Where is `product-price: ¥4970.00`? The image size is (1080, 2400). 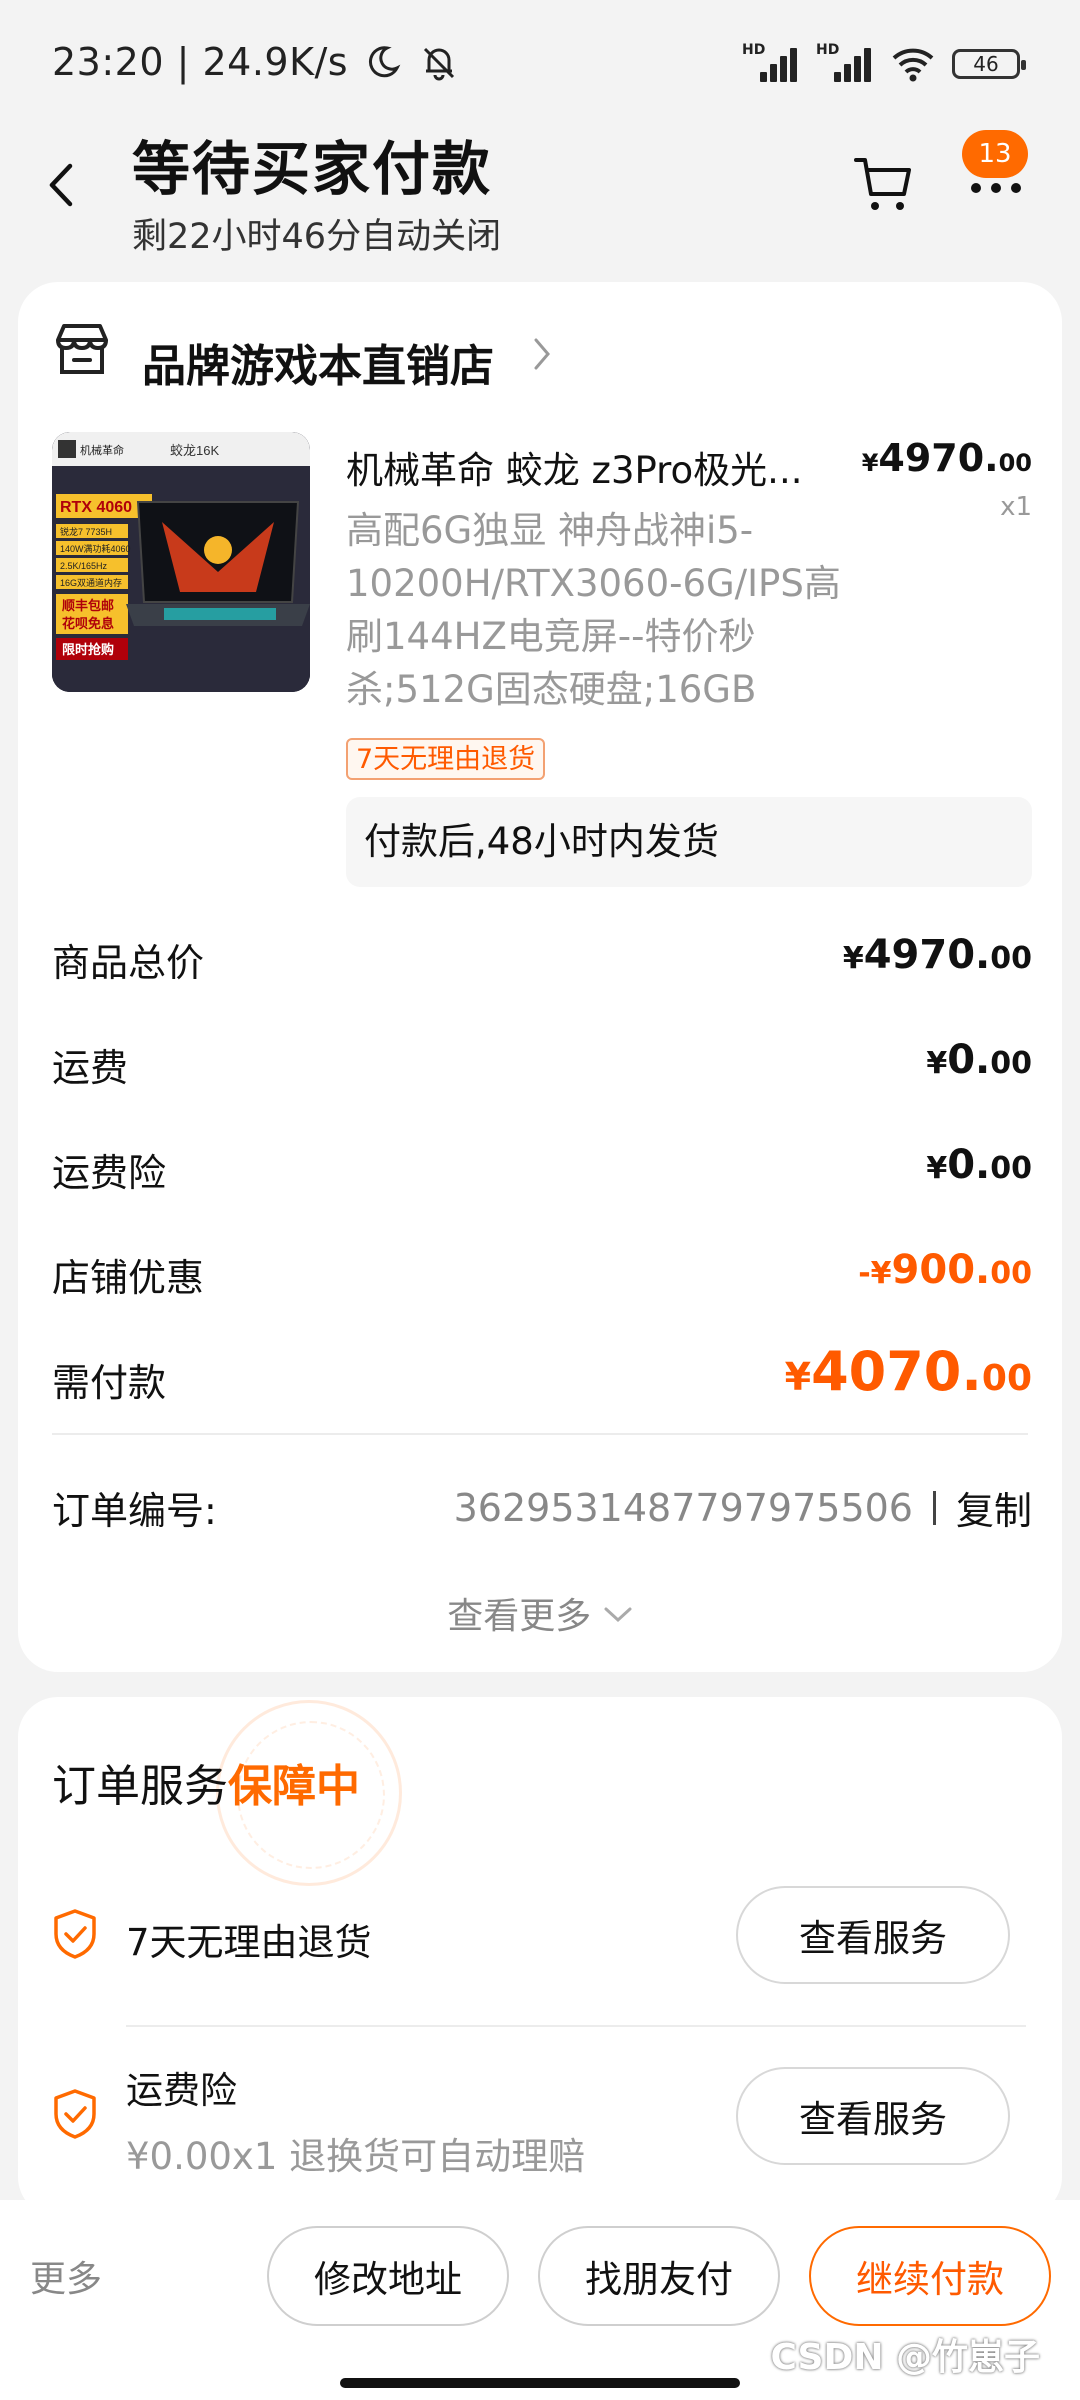 product-price: ¥4970.00 is located at coordinates (946, 458).